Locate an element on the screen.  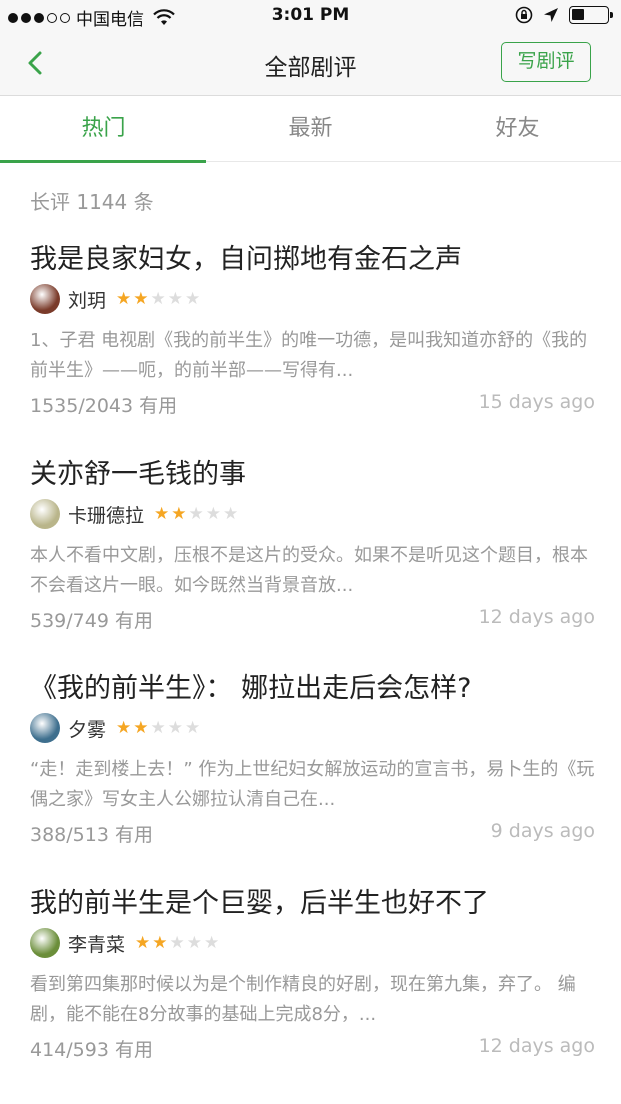
tab-latest: 最新 is located at coordinates (310, 129).